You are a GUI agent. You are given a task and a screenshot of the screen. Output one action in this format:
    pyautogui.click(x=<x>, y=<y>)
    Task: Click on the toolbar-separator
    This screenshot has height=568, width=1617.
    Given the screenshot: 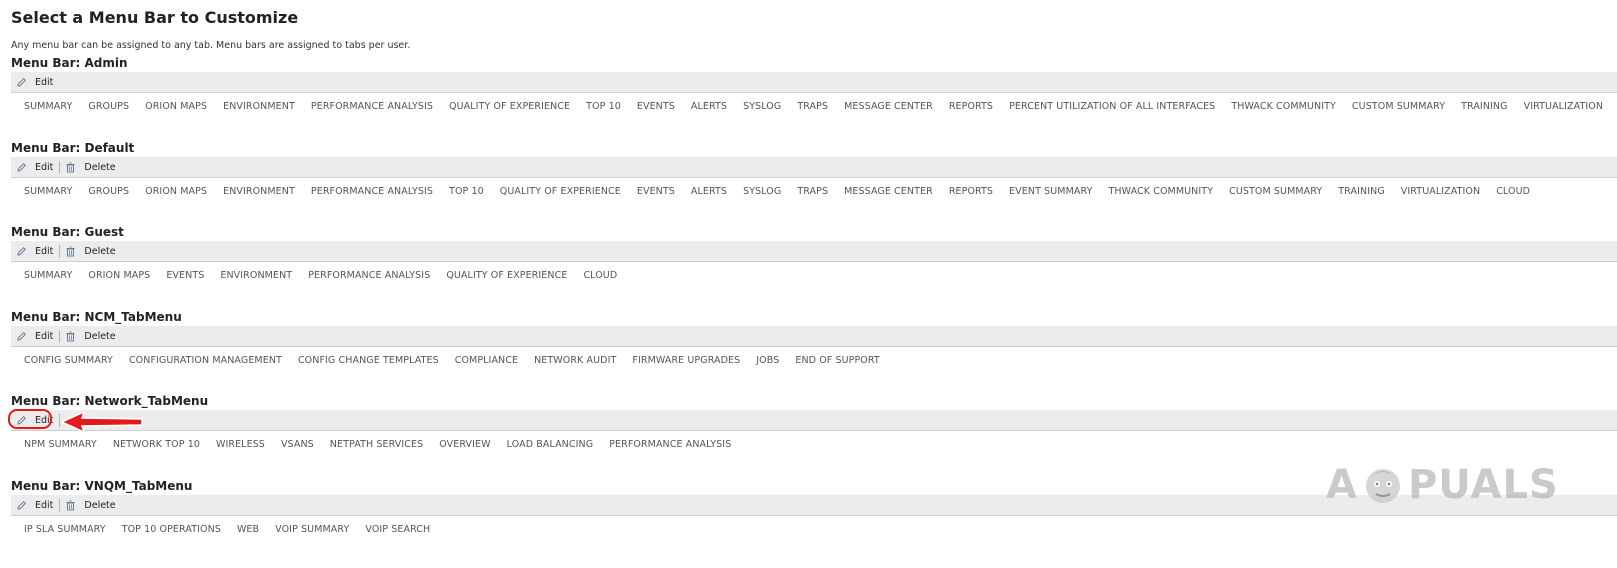 What is the action you would take?
    pyautogui.click(x=60, y=420)
    